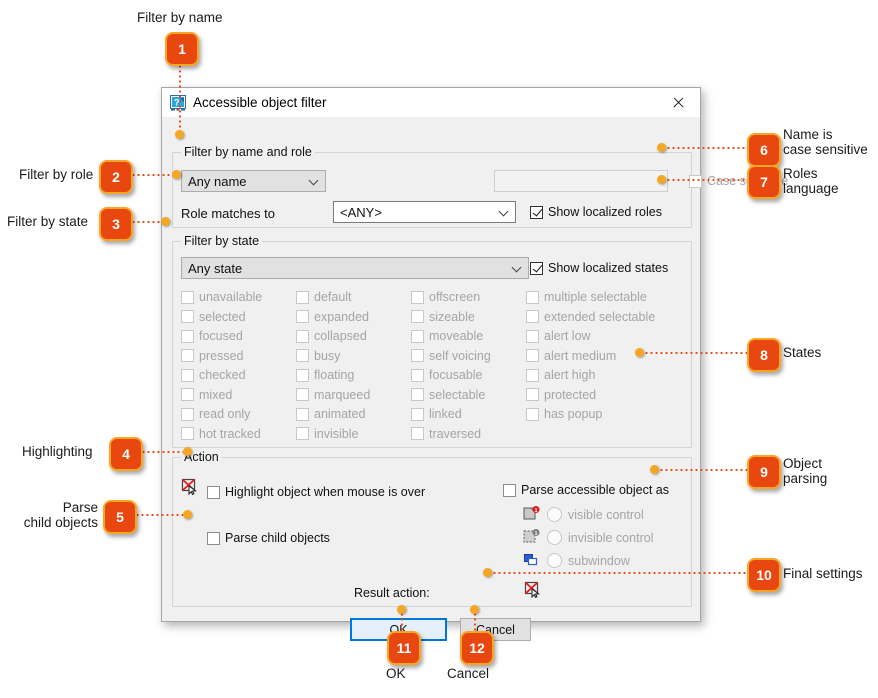 The height and width of the screenshot is (698, 878). What do you see at coordinates (341, 316) in the screenshot?
I see `state-checkbox-label: expanded` at bounding box center [341, 316].